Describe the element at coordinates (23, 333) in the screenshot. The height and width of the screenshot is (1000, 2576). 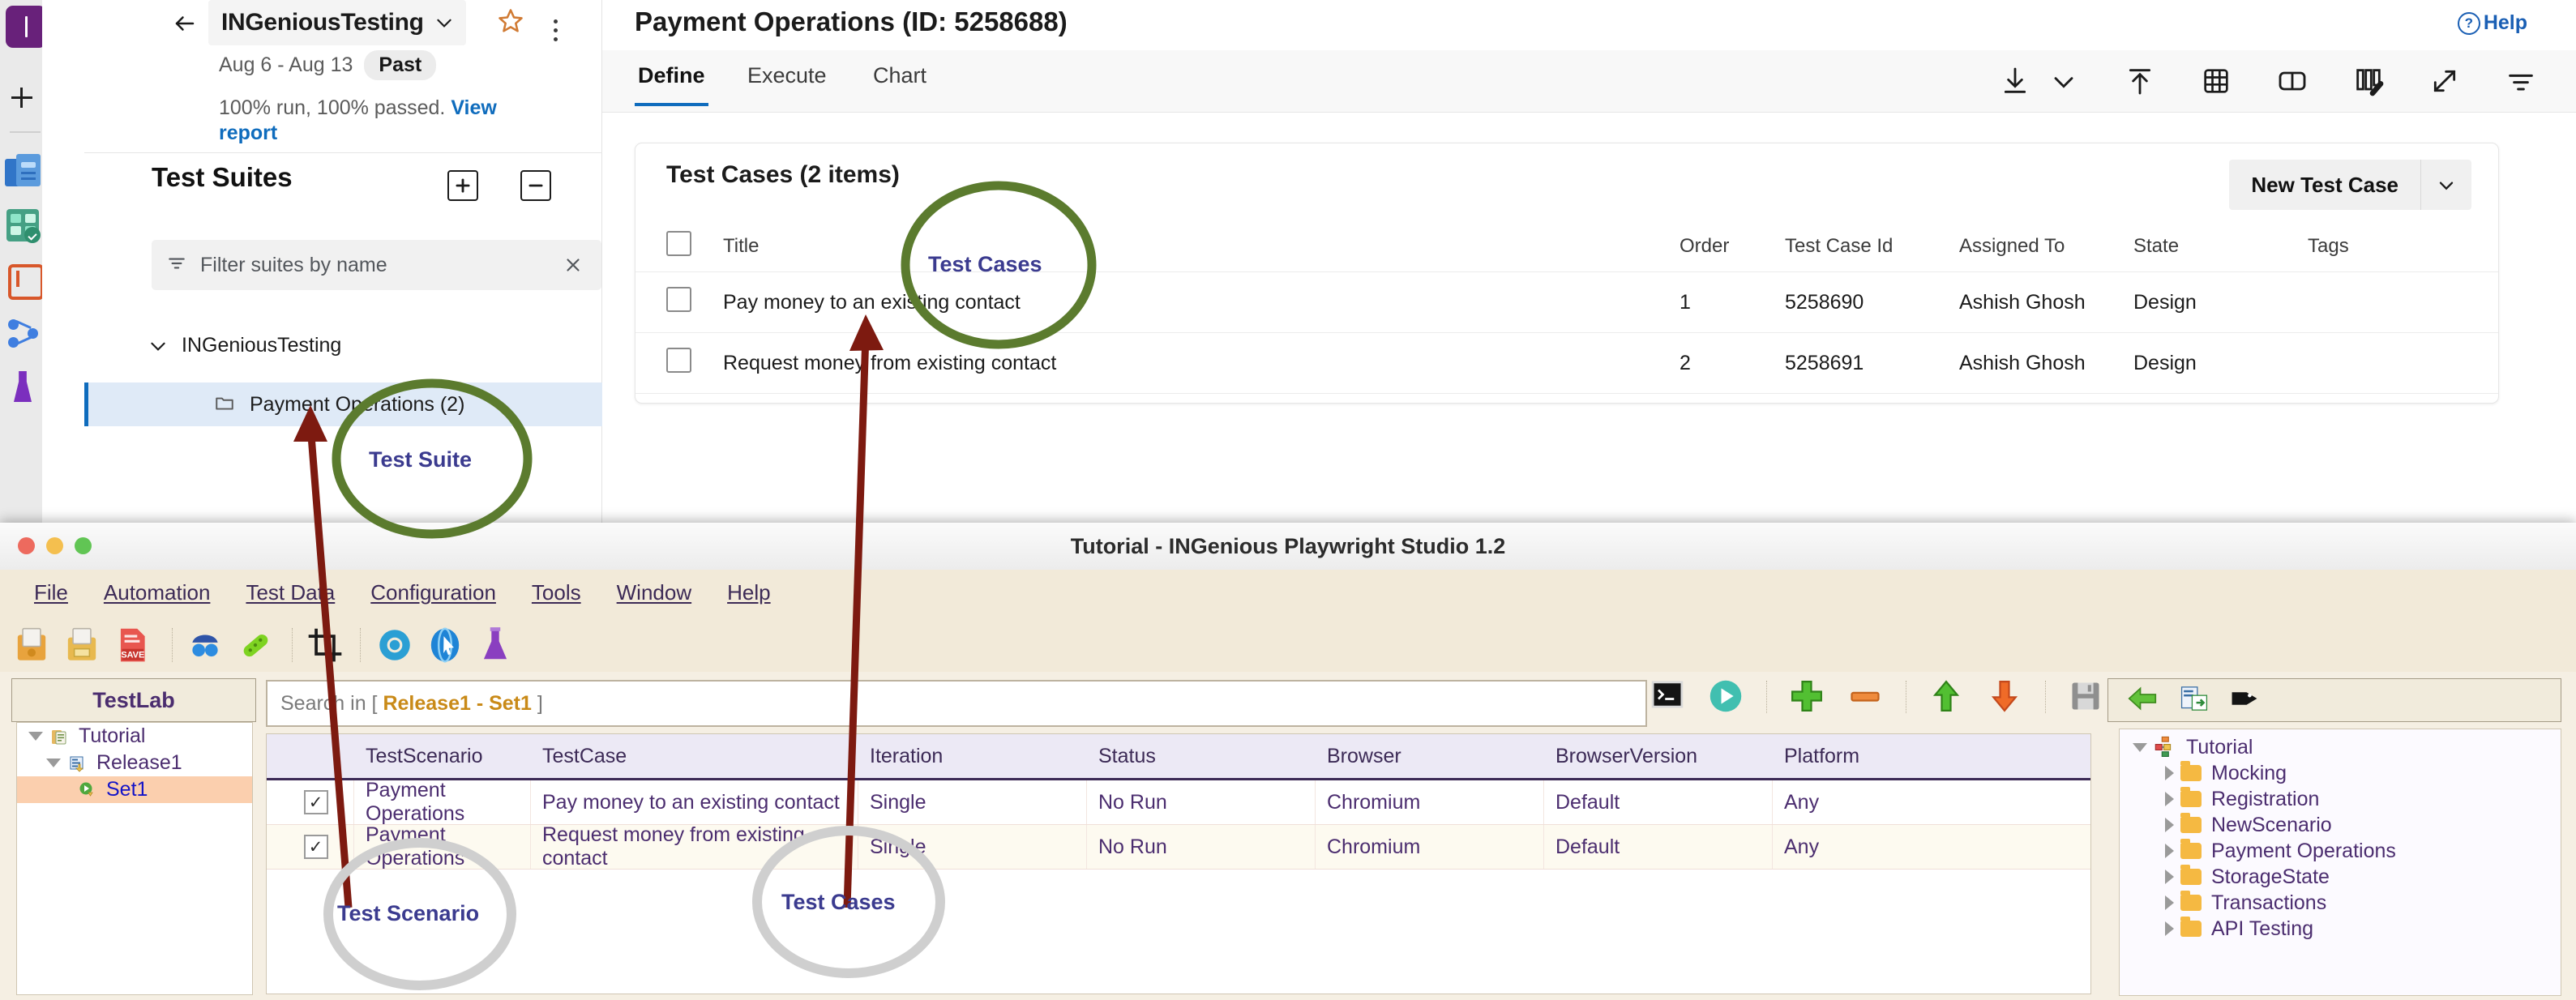
I see `pipelines-icon` at that location.